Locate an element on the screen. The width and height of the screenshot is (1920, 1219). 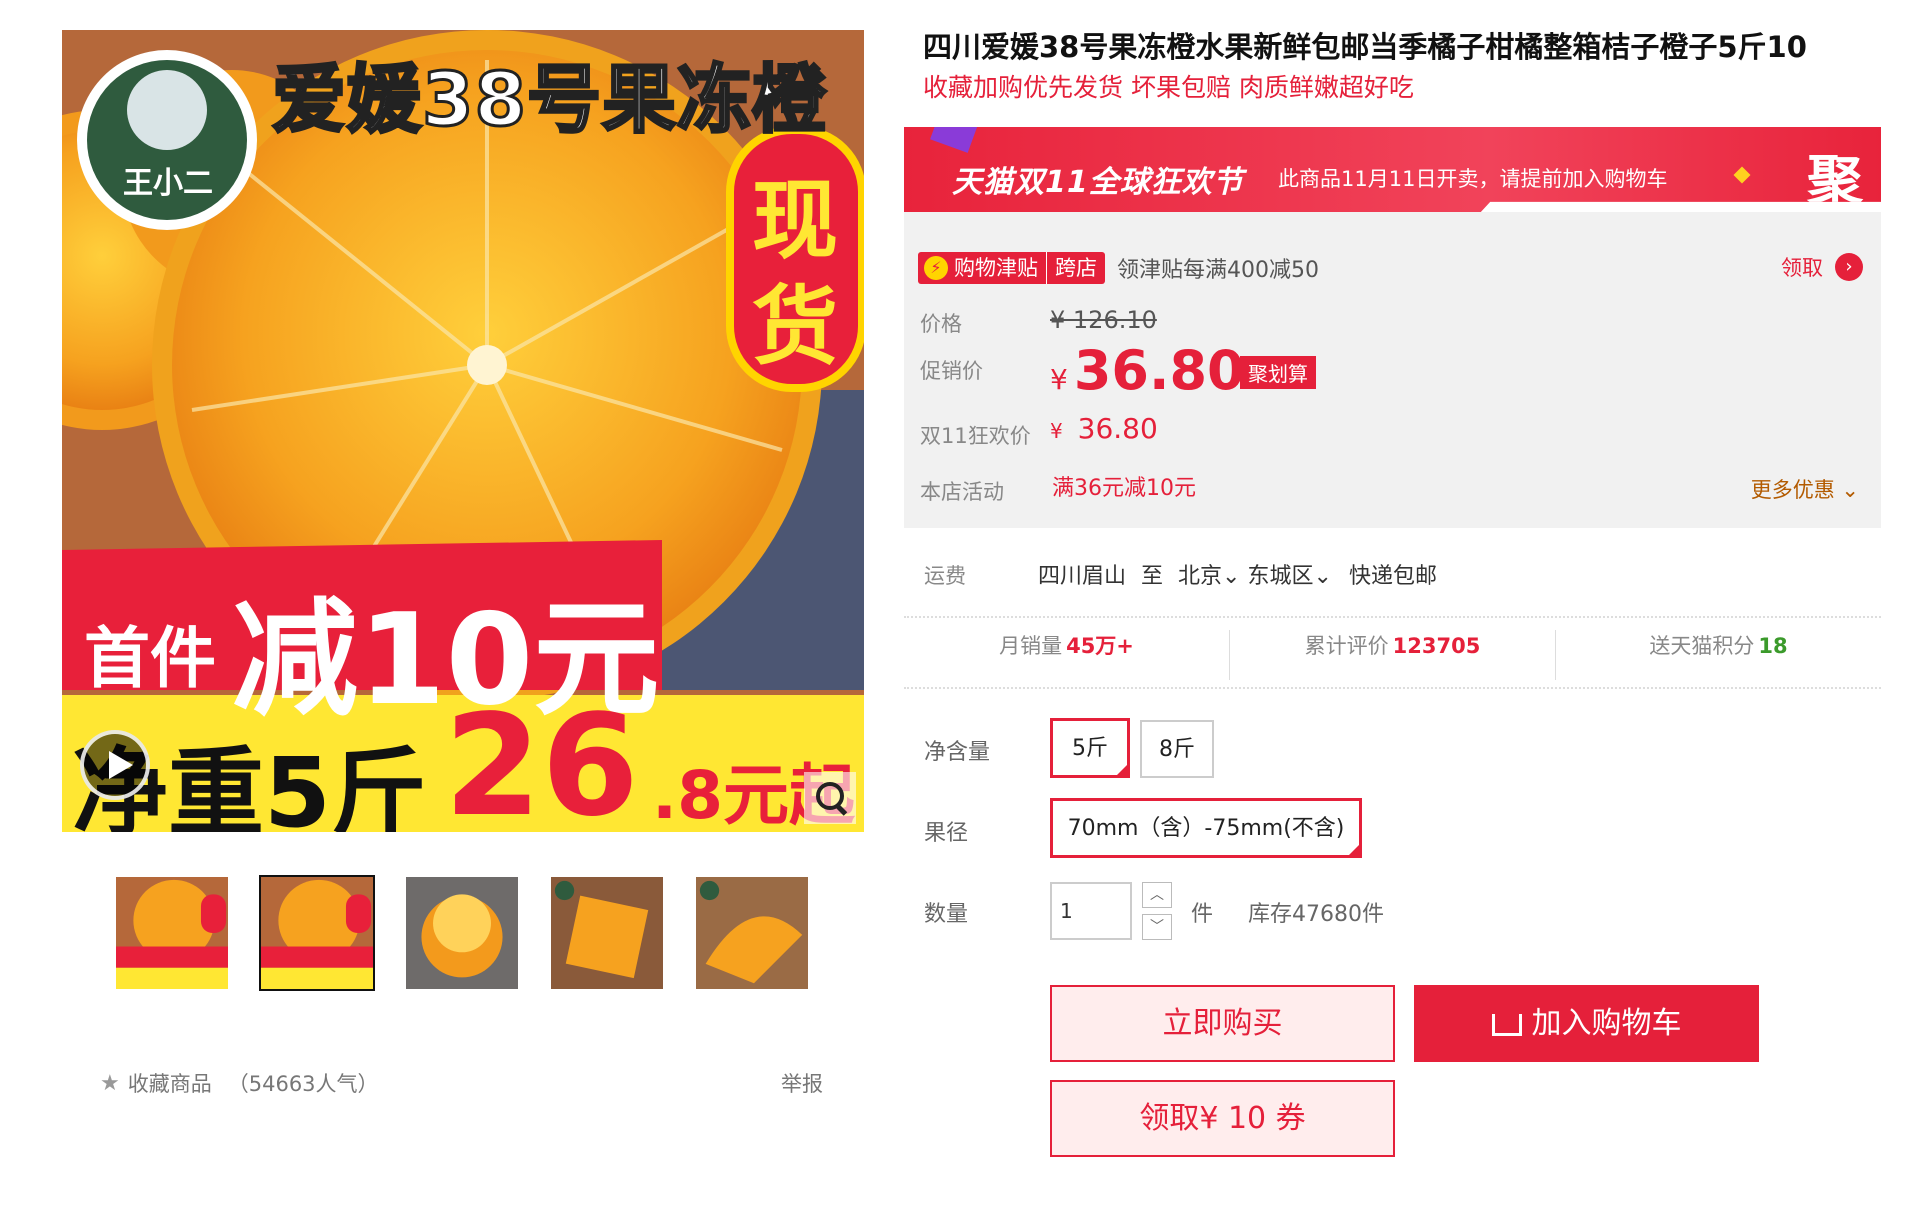
ship-city-select: 北京⌄ is located at coordinates (1209, 576).